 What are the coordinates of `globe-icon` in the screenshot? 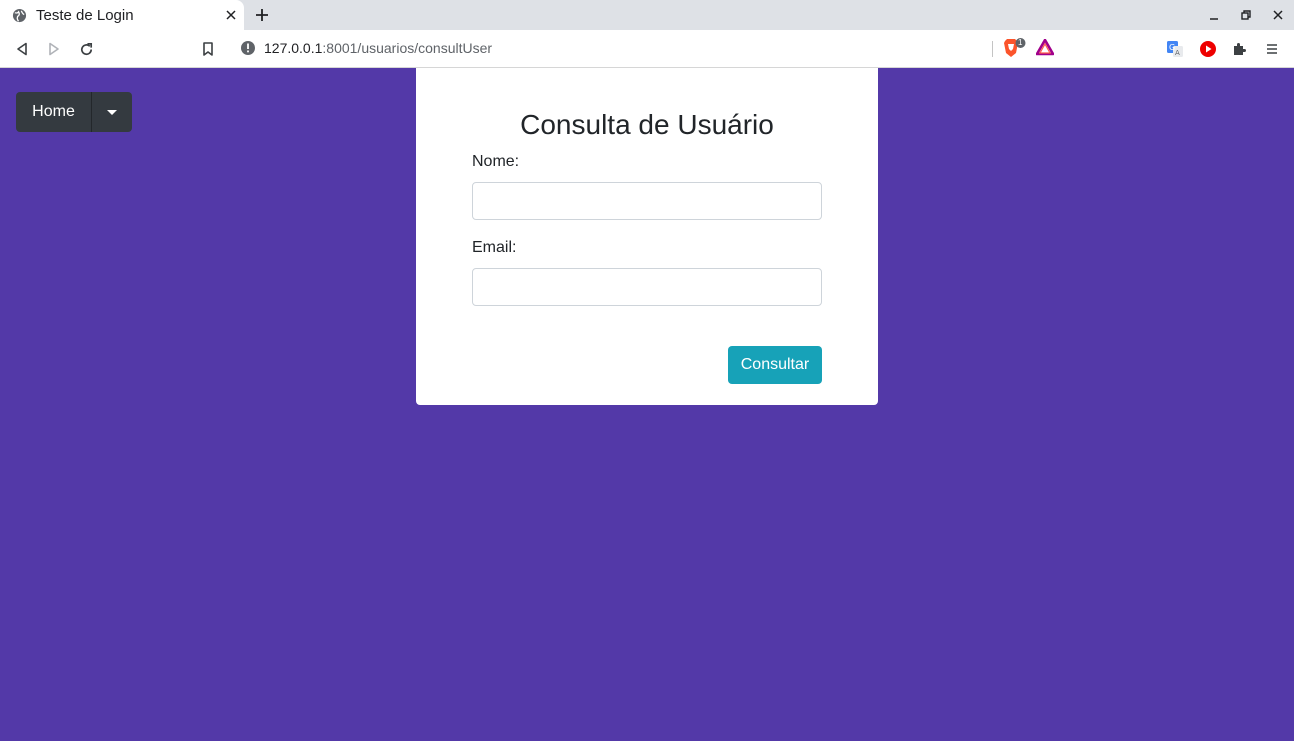 It's located at (19, 15).